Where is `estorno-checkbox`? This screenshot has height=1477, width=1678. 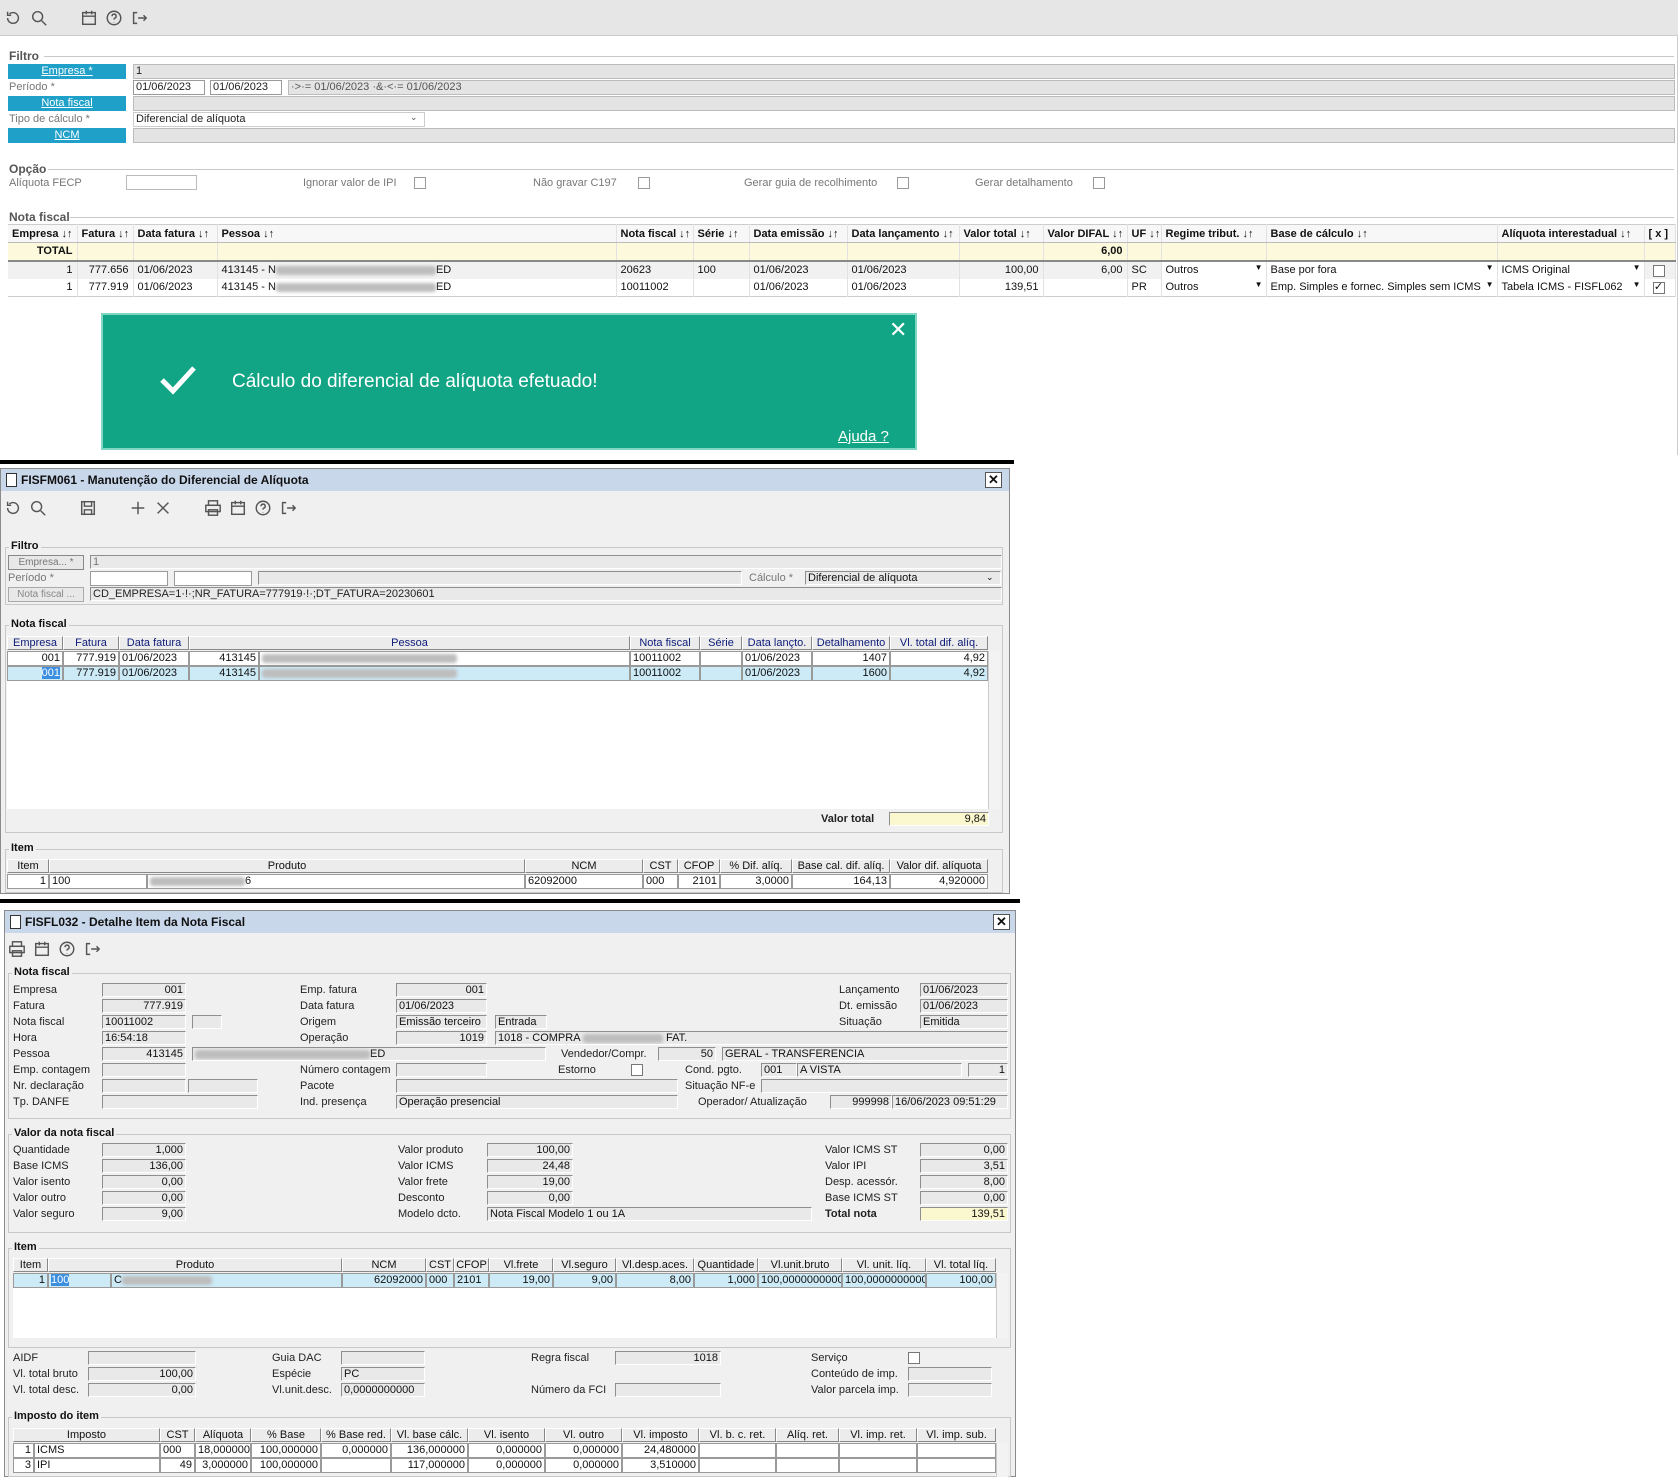
estorno-checkbox is located at coordinates (637, 1070).